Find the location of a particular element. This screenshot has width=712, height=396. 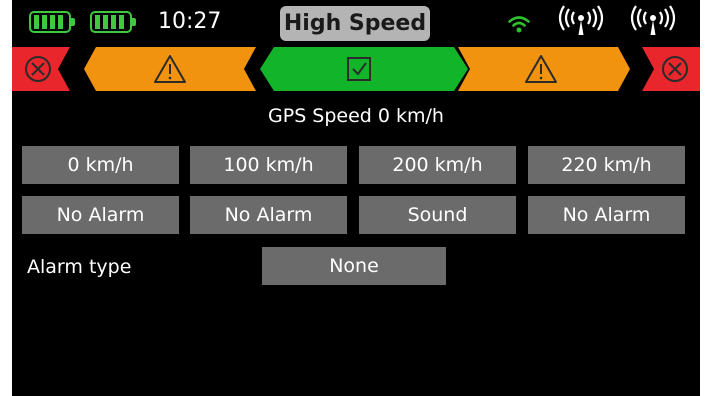

zone-danger-high is located at coordinates (671, 69).